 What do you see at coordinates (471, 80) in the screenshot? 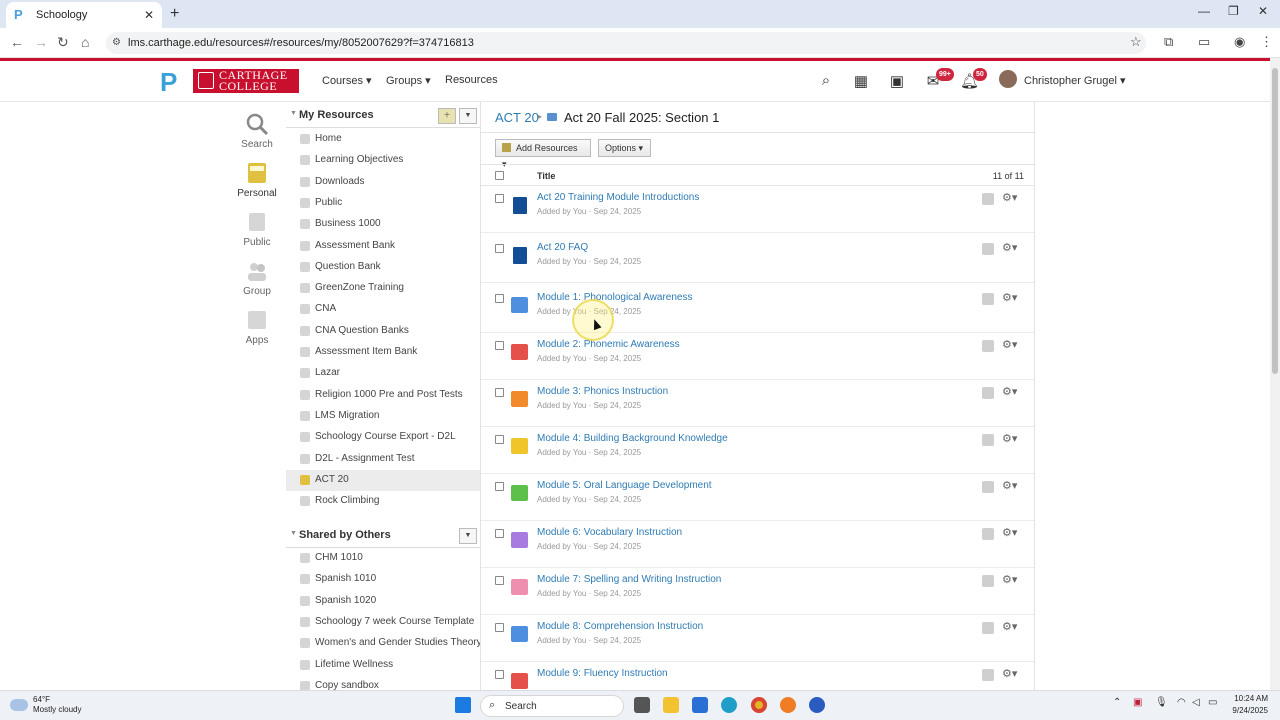
I see `nav-resources: Resources` at bounding box center [471, 80].